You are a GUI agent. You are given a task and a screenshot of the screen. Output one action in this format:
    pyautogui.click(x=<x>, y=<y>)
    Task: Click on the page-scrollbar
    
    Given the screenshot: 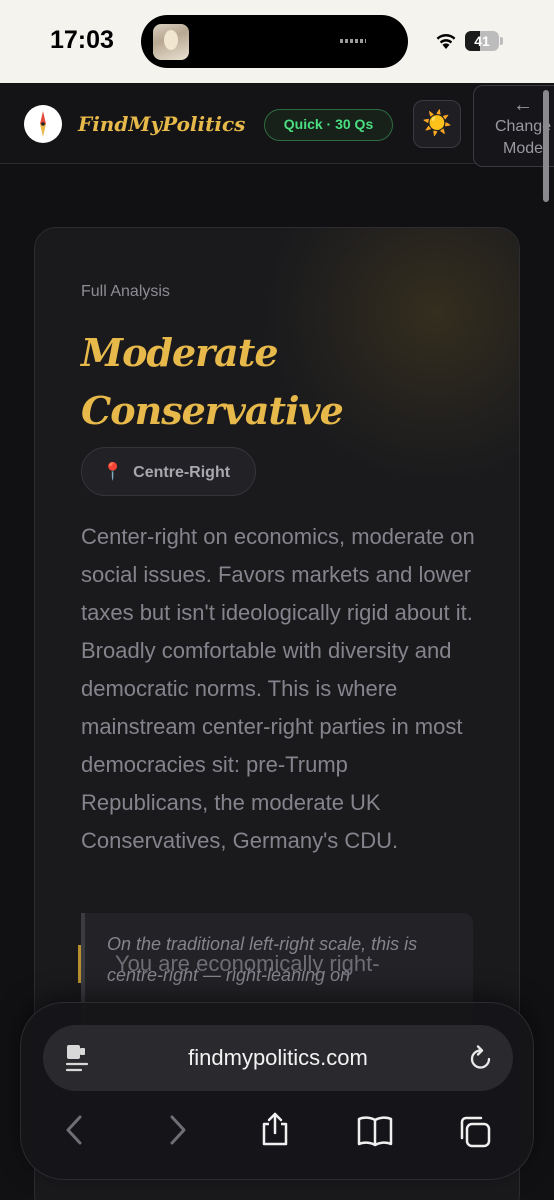 What is the action you would take?
    pyautogui.click(x=546, y=146)
    